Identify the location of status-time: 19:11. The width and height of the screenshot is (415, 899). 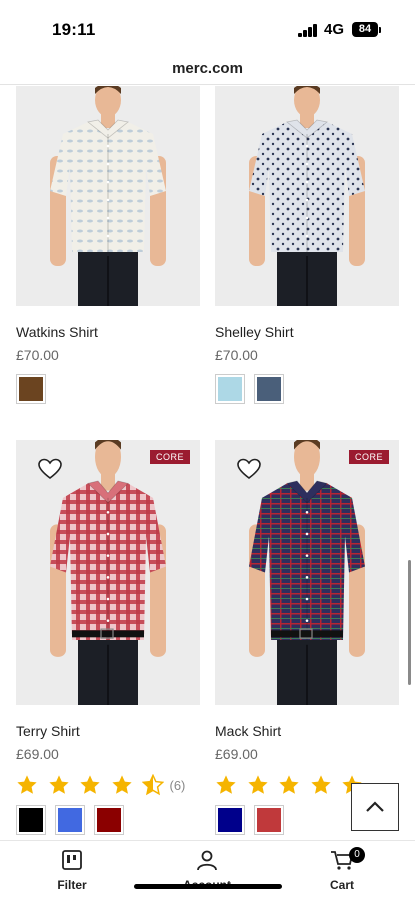
(74, 29).